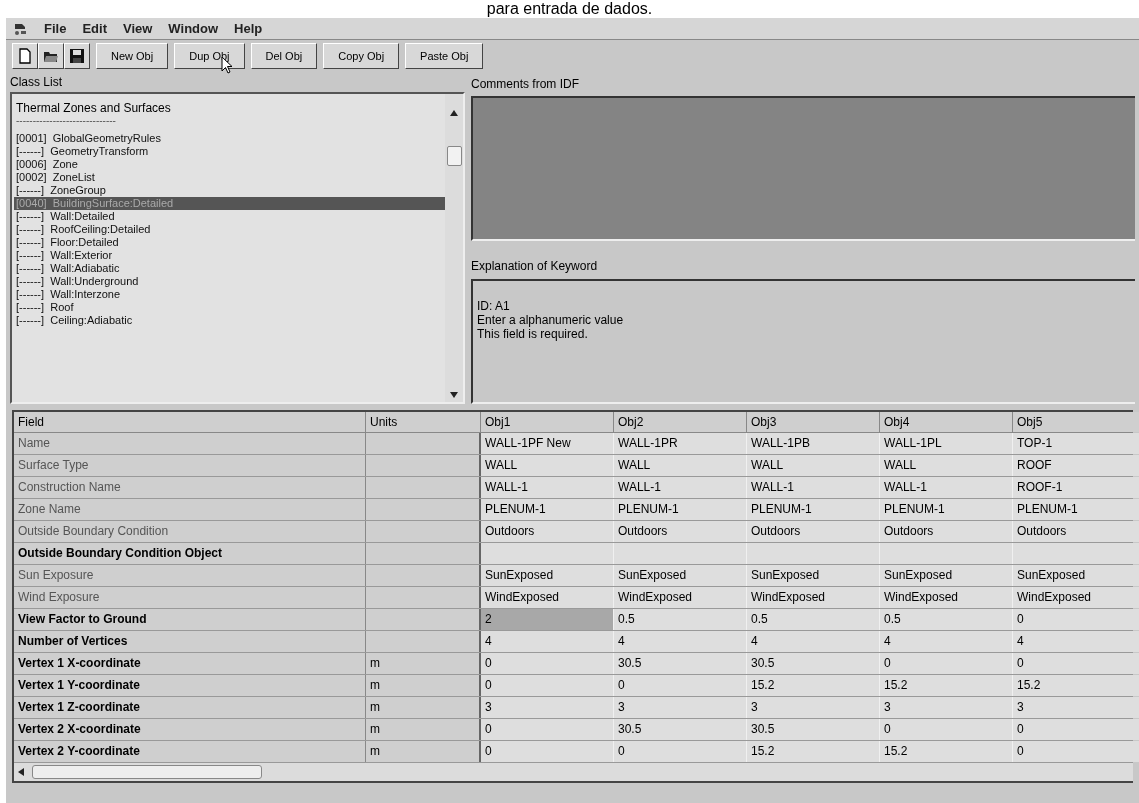 Image resolution: width=1139 pixels, height=803 pixels. I want to click on table-cell: WALL-1PR, so click(680, 443).